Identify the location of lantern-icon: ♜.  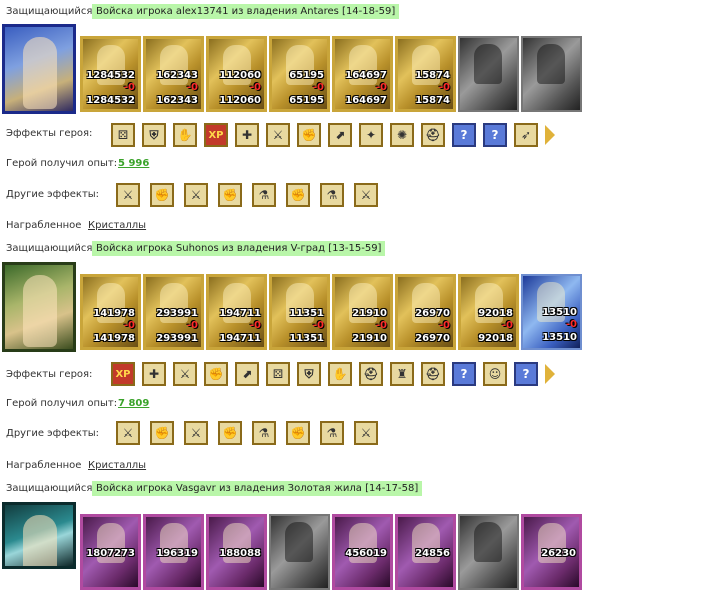
(402, 374).